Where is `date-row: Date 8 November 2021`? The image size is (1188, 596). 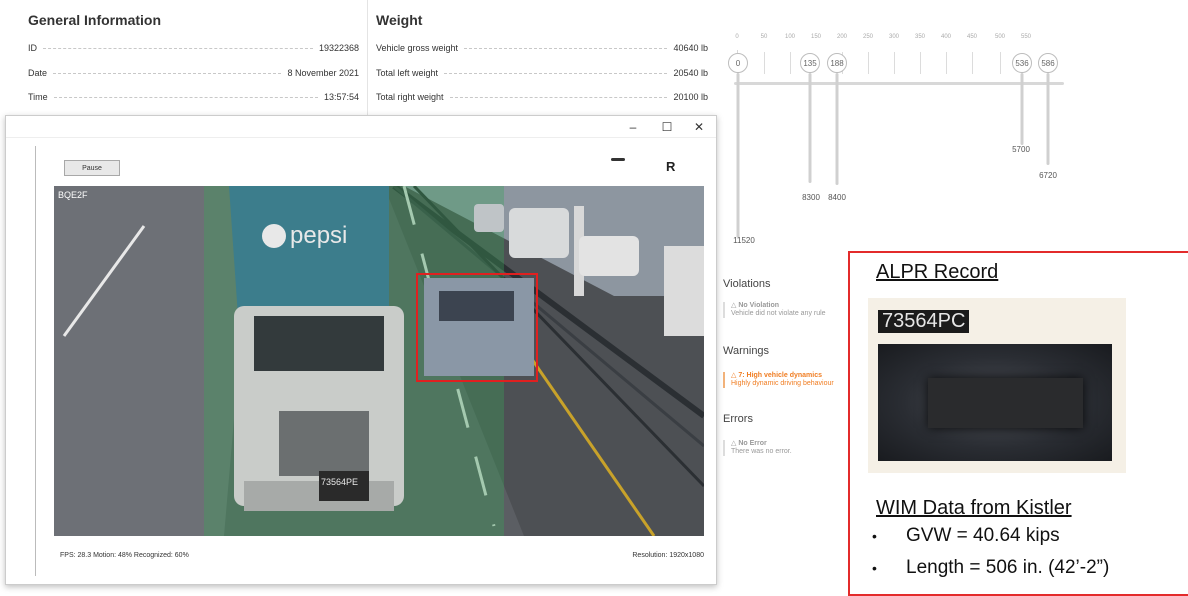
date-row: Date 8 November 2021 is located at coordinates (193, 73).